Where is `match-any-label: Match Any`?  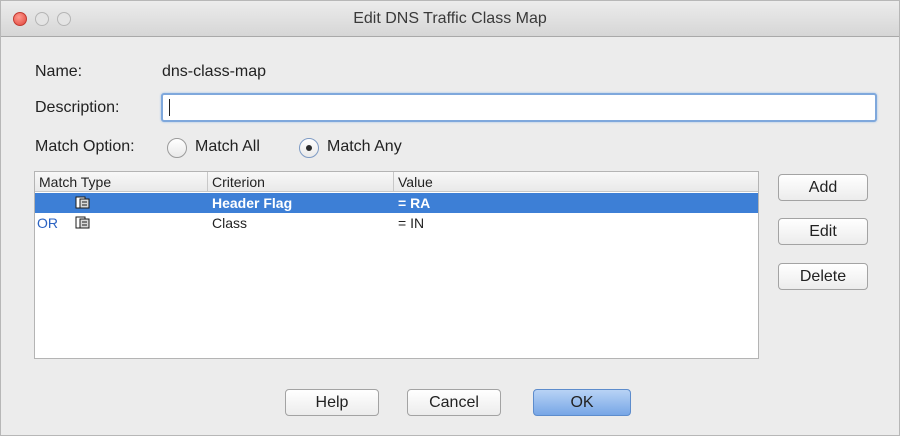 match-any-label: Match Any is located at coordinates (364, 147).